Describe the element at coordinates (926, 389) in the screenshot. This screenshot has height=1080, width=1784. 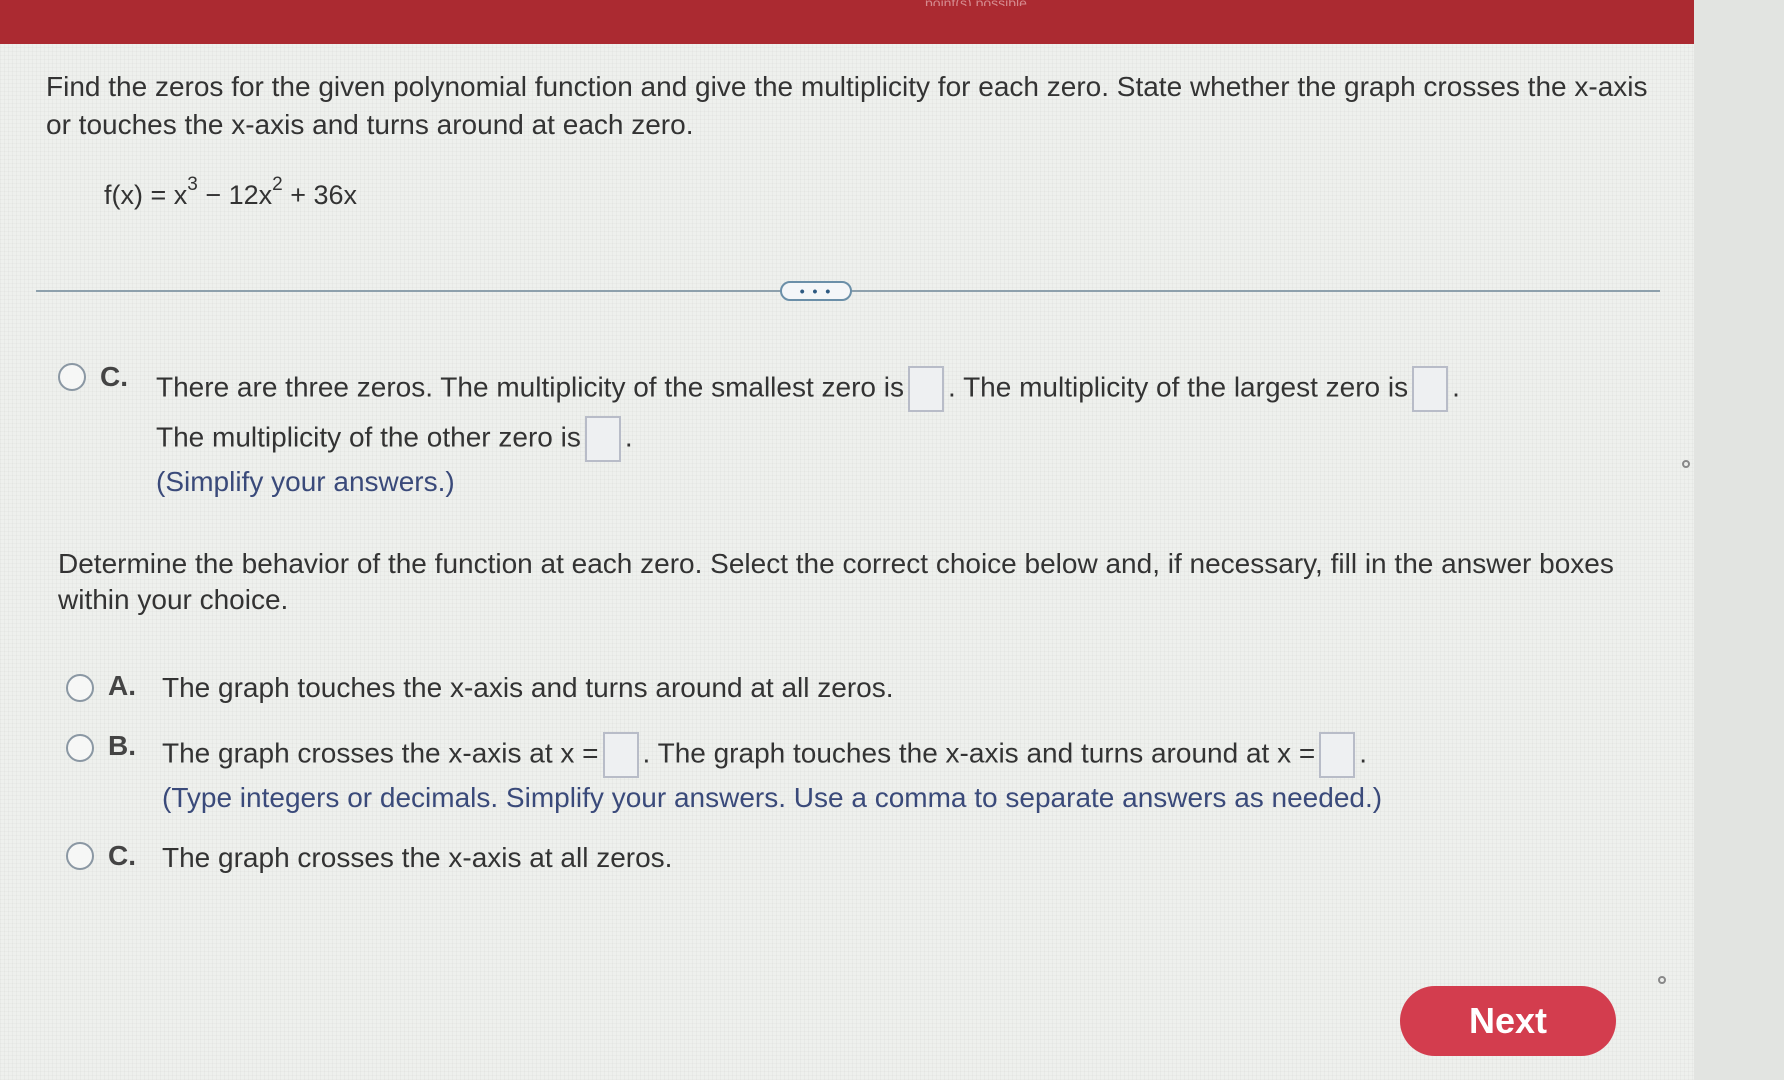
I see `smallest-zero-multiplicity-input` at that location.